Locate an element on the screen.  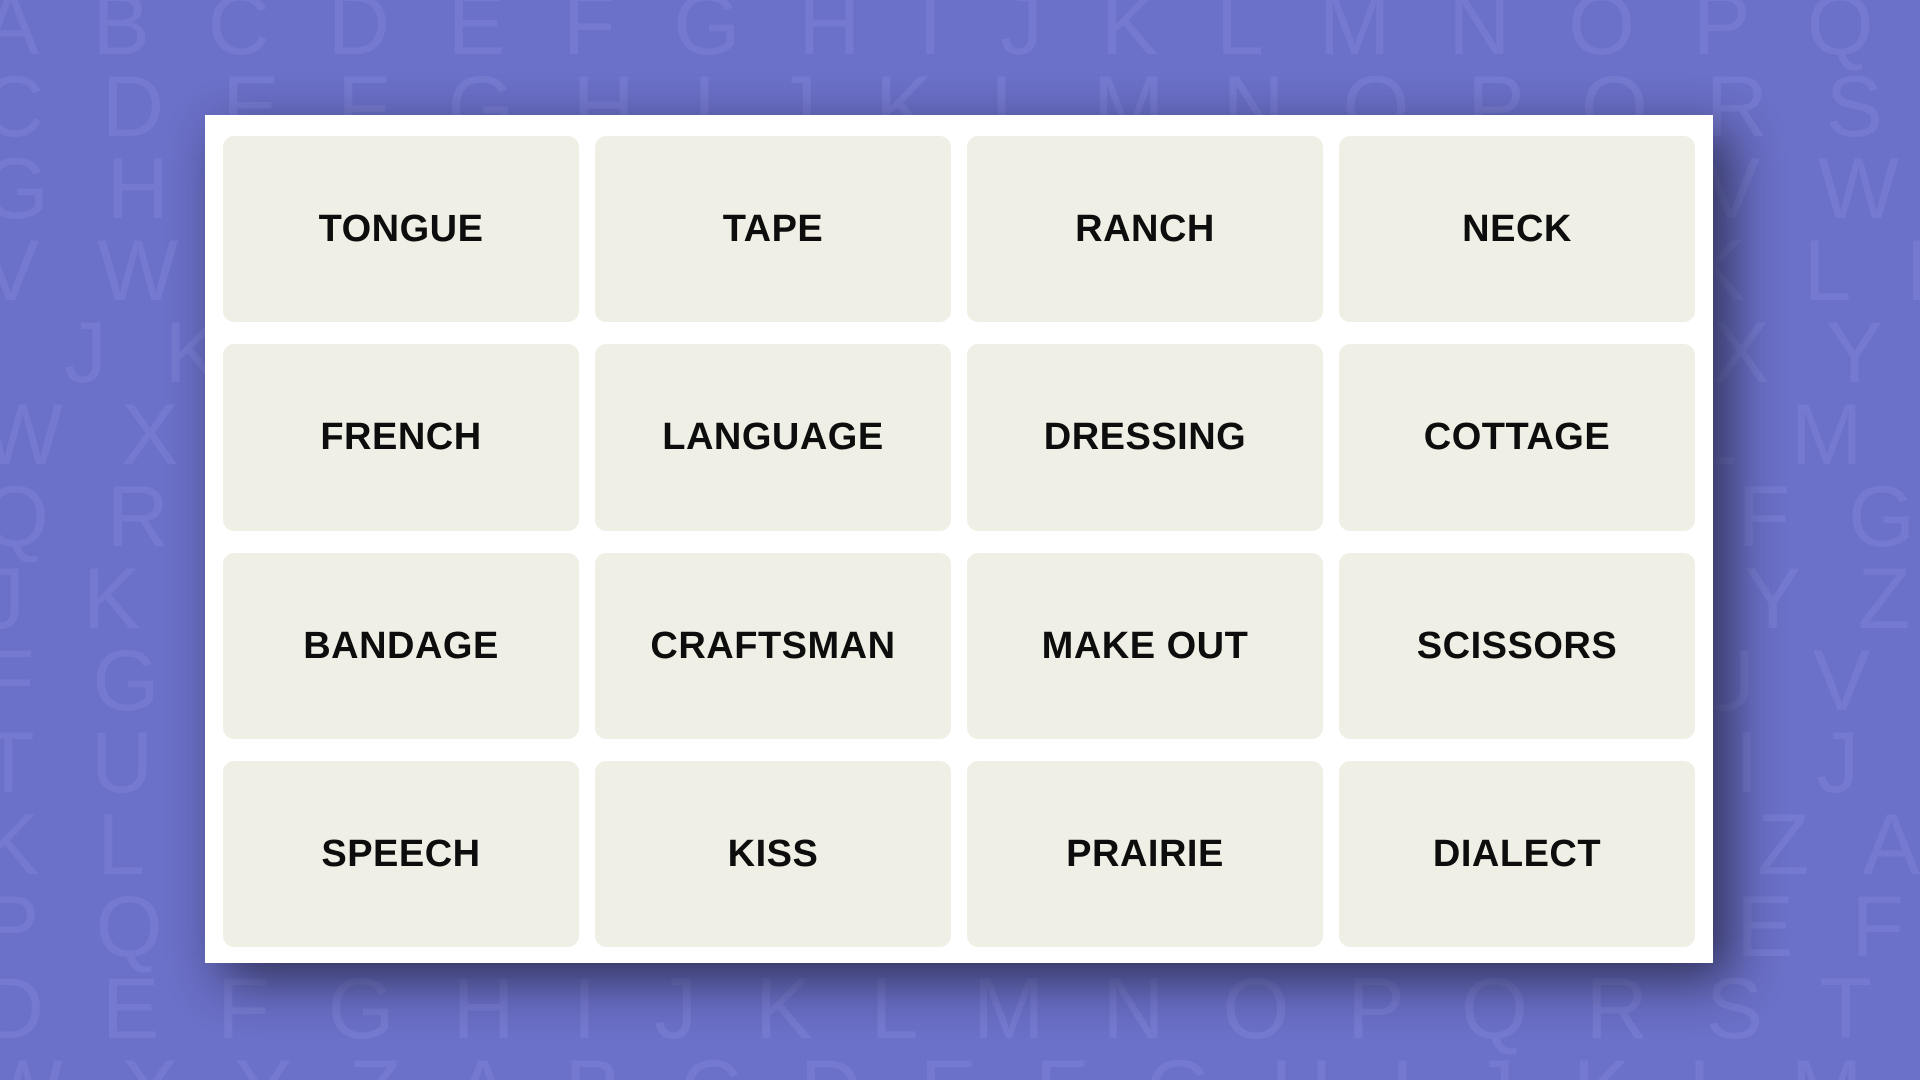
word-tile: DIALECT is located at coordinates (1517, 853).